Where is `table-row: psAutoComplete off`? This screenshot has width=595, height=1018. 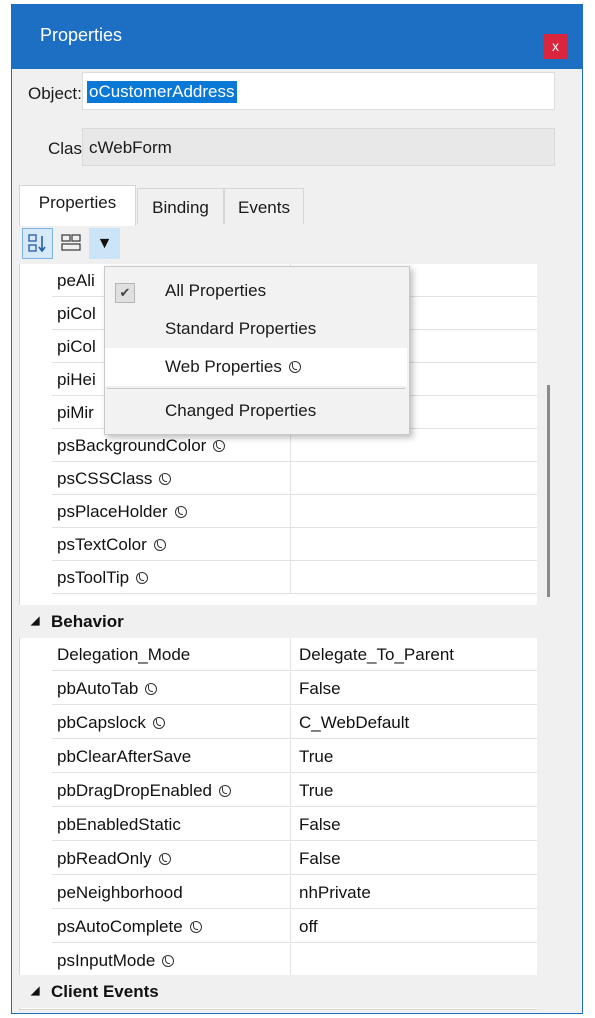 table-row: psAutoComplete off is located at coordinates (278, 926).